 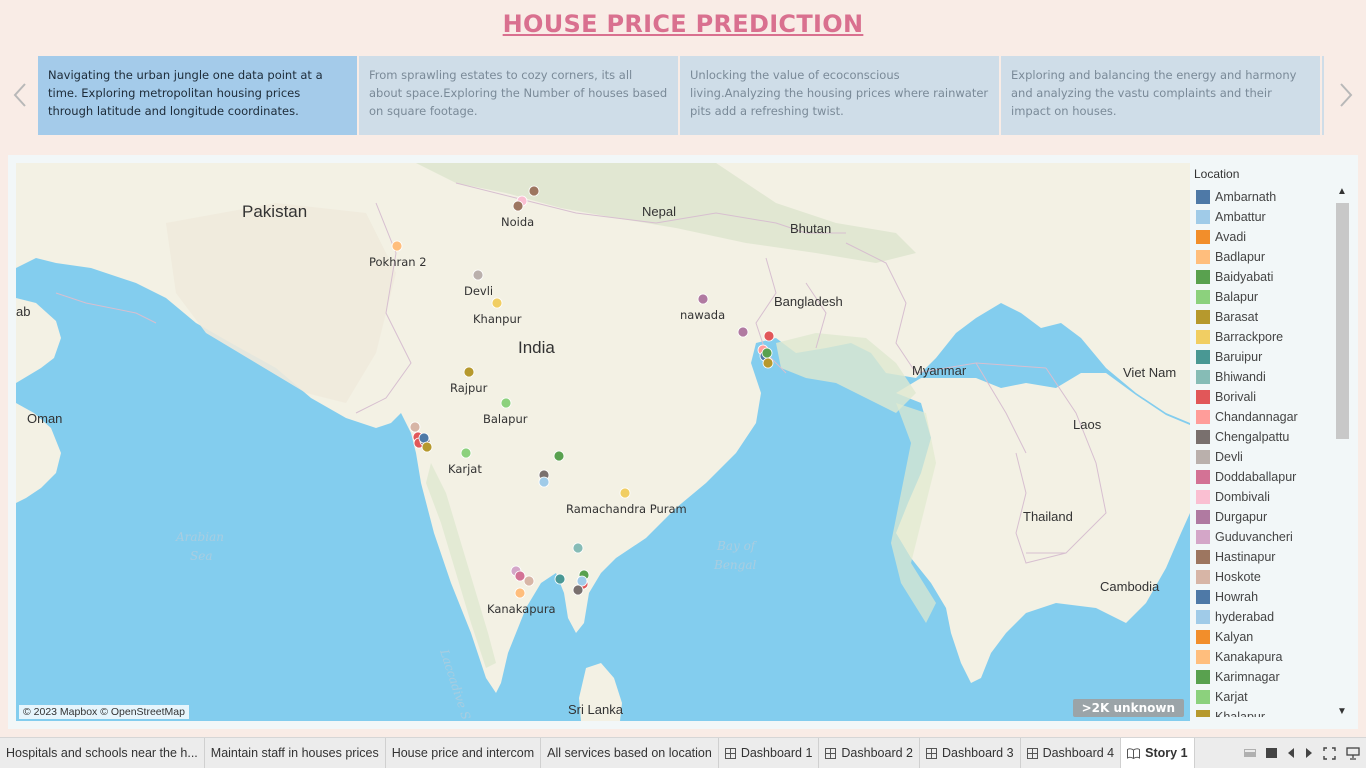 I want to click on legend-item: Dombivali, so click(x=1261, y=497).